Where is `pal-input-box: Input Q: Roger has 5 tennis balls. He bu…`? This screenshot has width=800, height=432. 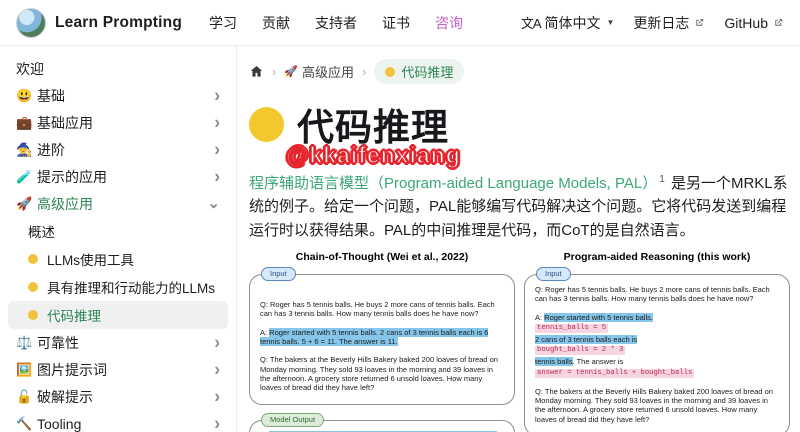
pal-input-box: Input Q: Roger has 5 tennis balls. He bu… is located at coordinates (657, 349).